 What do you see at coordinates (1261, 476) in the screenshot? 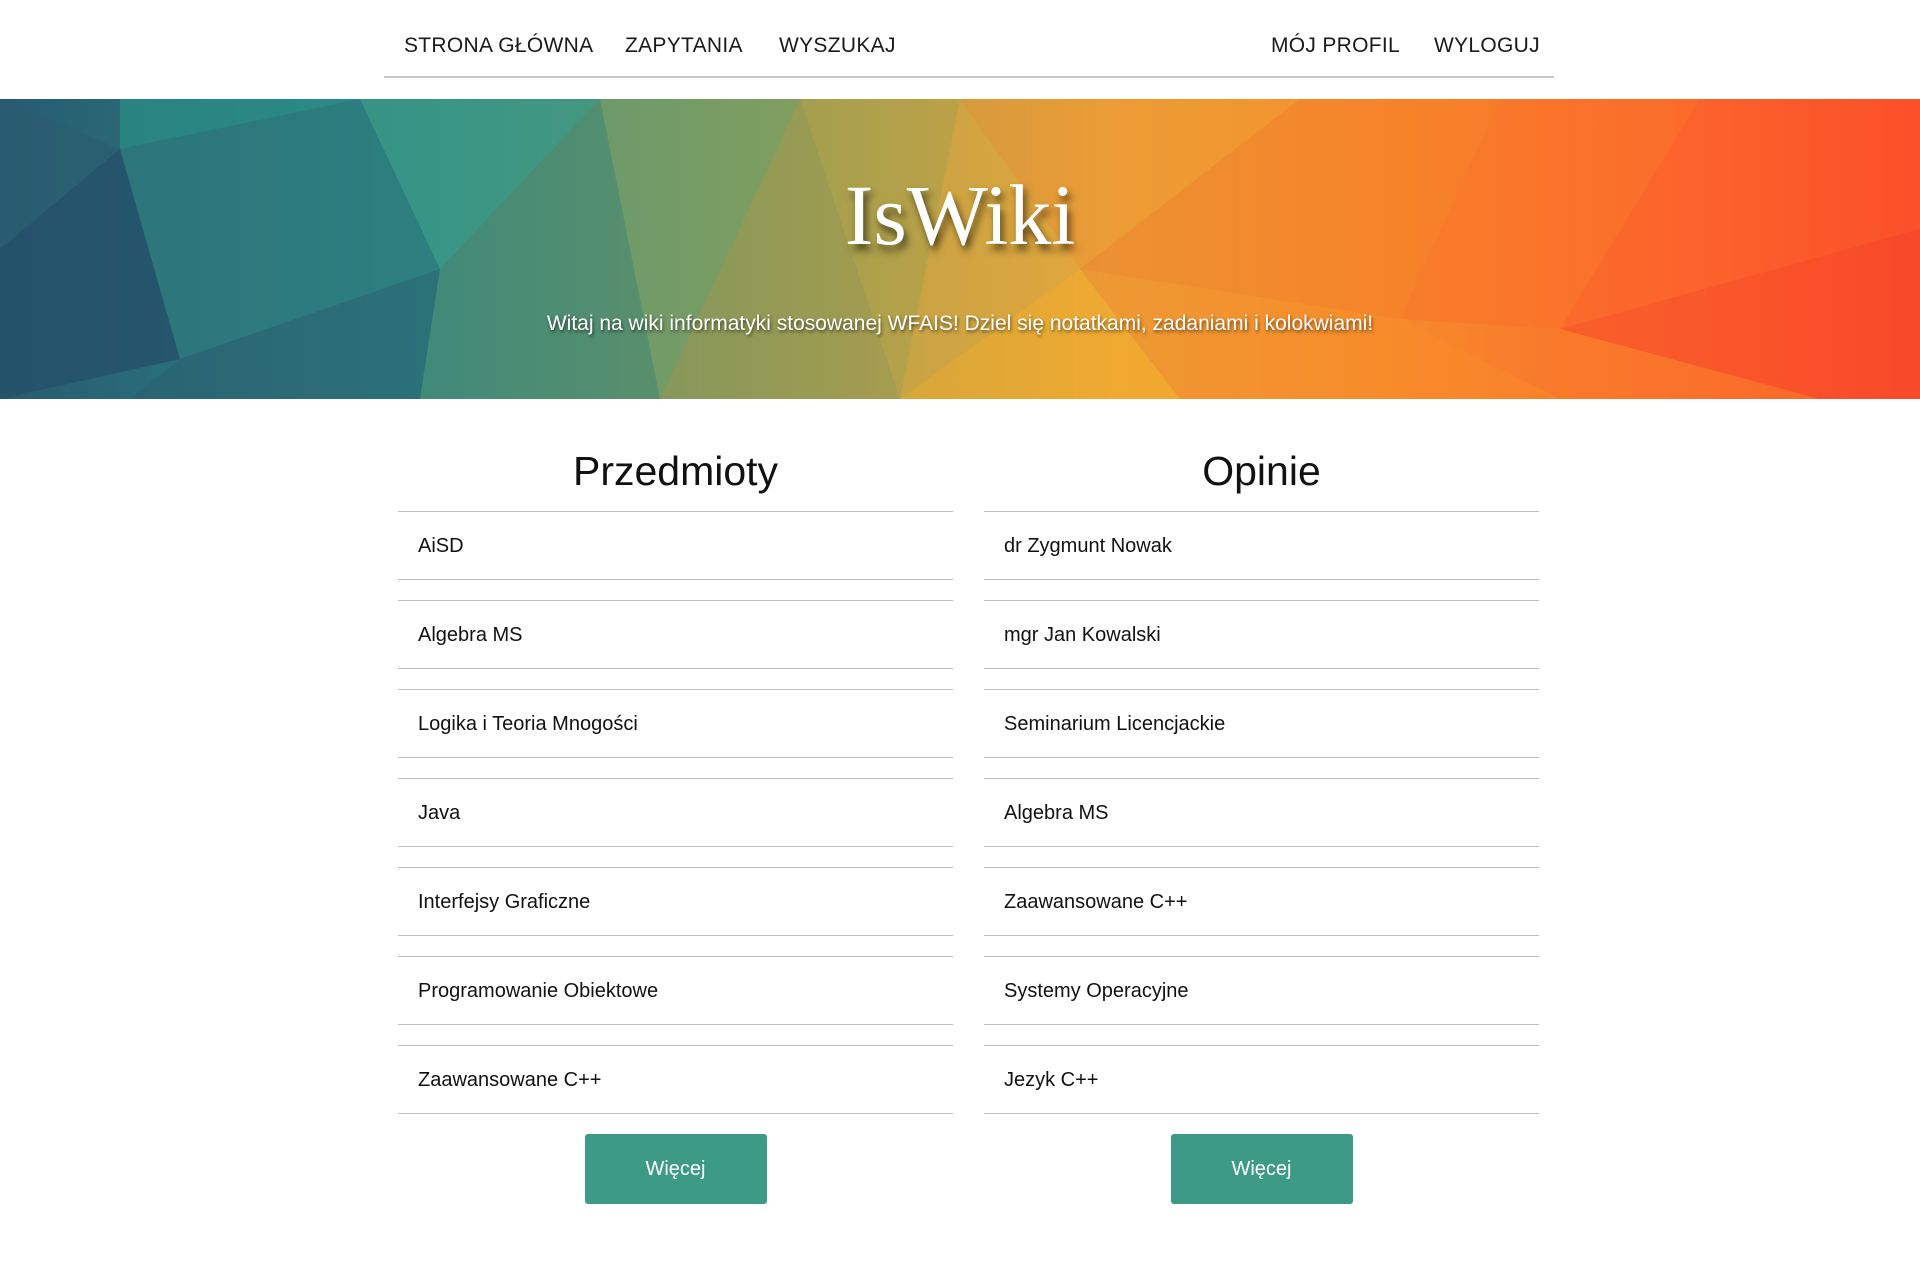
I see `opinions-heading: Opinie` at bounding box center [1261, 476].